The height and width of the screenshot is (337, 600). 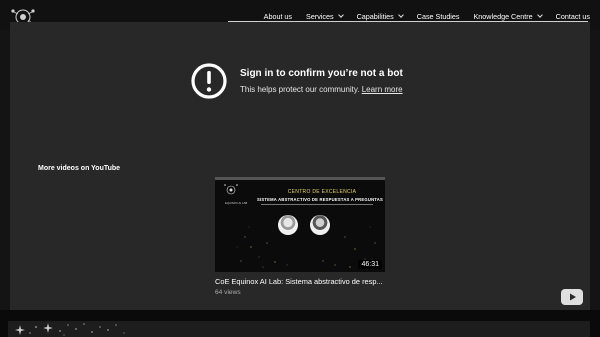 I want to click on nav-item-about-us: About us, so click(x=278, y=16).